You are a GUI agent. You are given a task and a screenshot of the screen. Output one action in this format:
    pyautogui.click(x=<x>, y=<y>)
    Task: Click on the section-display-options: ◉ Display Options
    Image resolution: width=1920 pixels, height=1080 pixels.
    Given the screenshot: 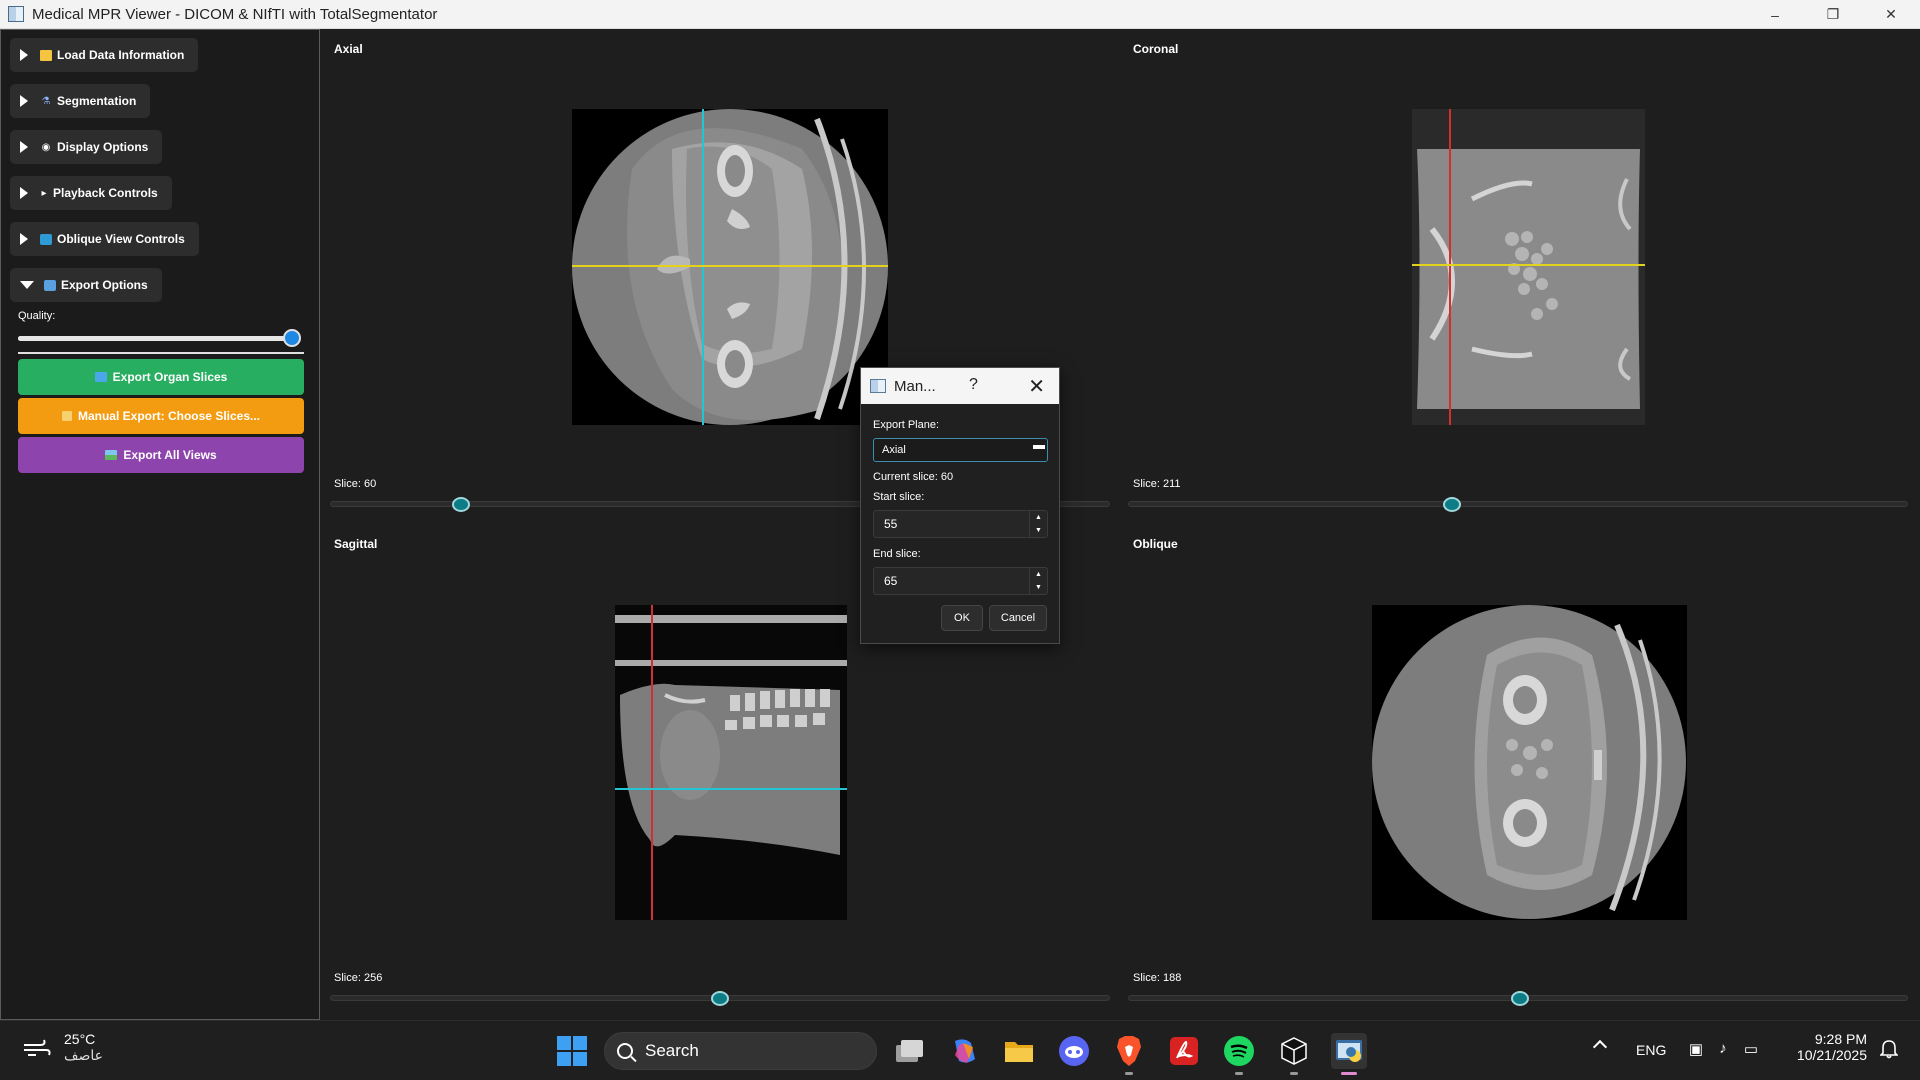 What is the action you would take?
    pyautogui.click(x=86, y=147)
    